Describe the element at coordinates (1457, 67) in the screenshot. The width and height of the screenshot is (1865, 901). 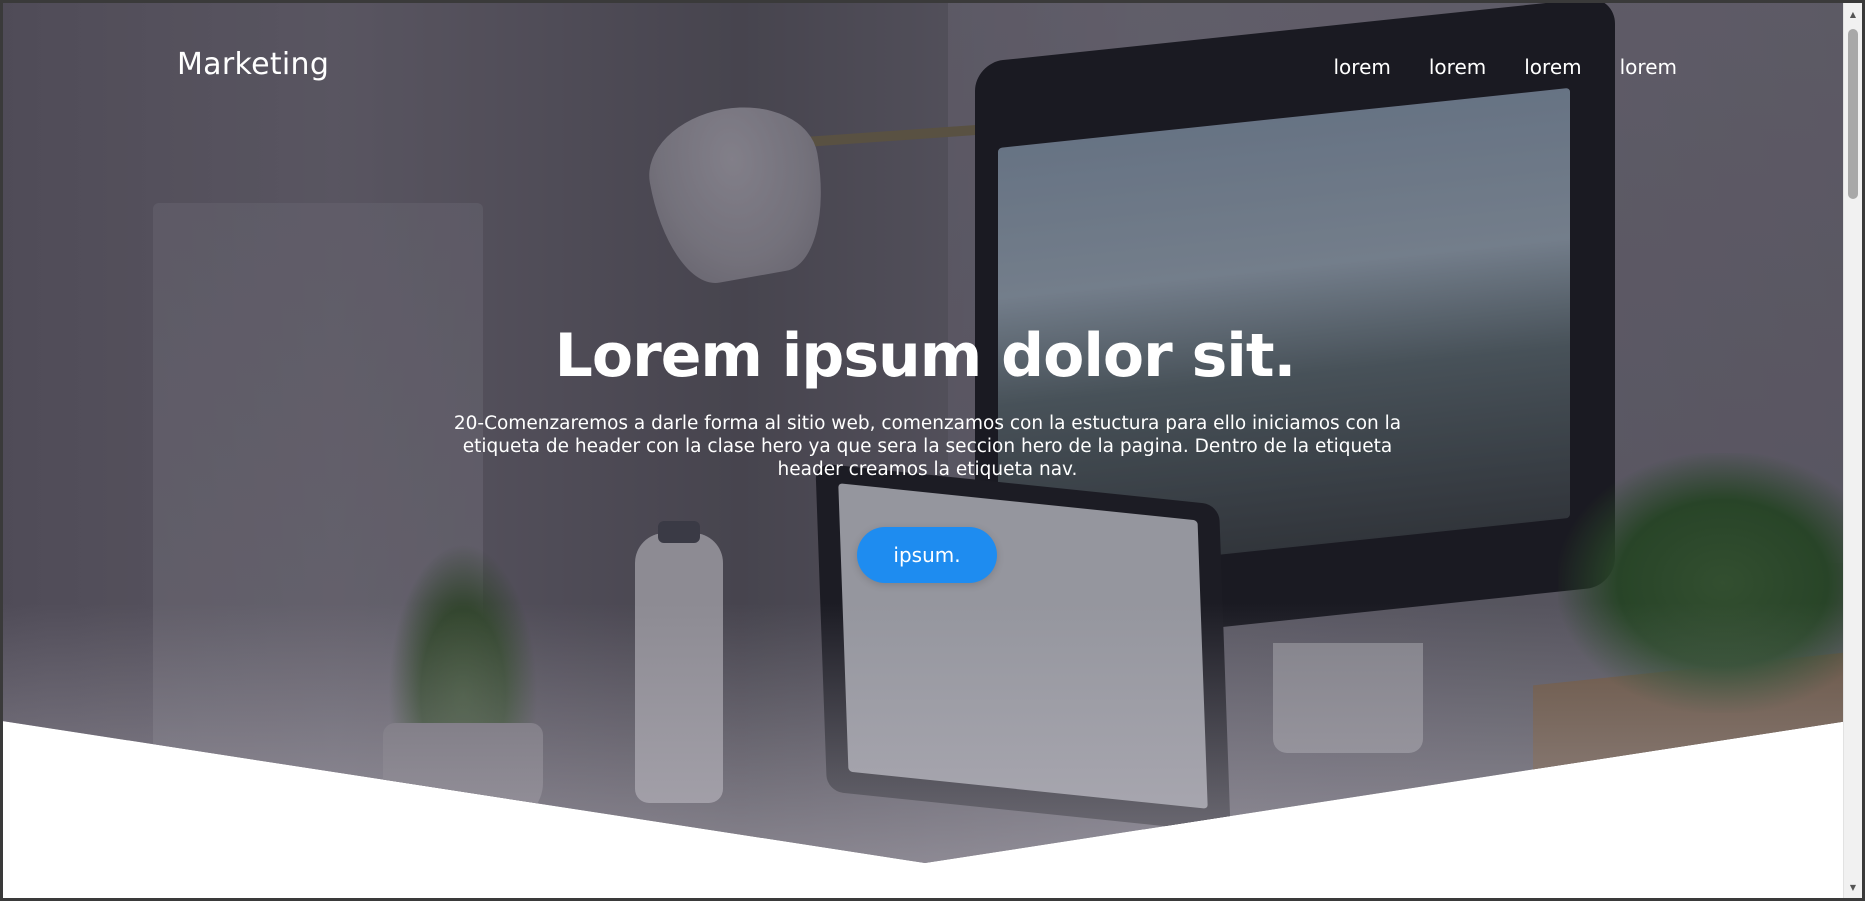
I see `nav-link-2: lorem` at that location.